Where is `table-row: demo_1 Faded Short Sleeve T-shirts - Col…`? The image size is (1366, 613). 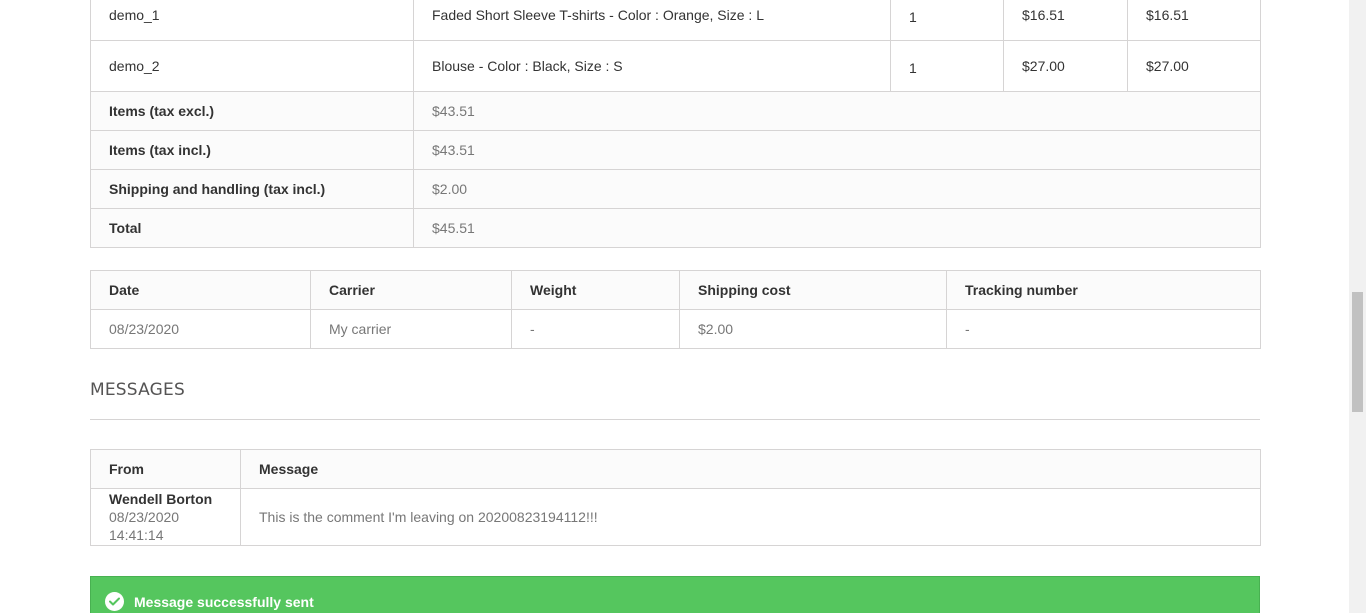
table-row: demo_1 Faded Short Sleeve T-shirts - Col… is located at coordinates (675, 20).